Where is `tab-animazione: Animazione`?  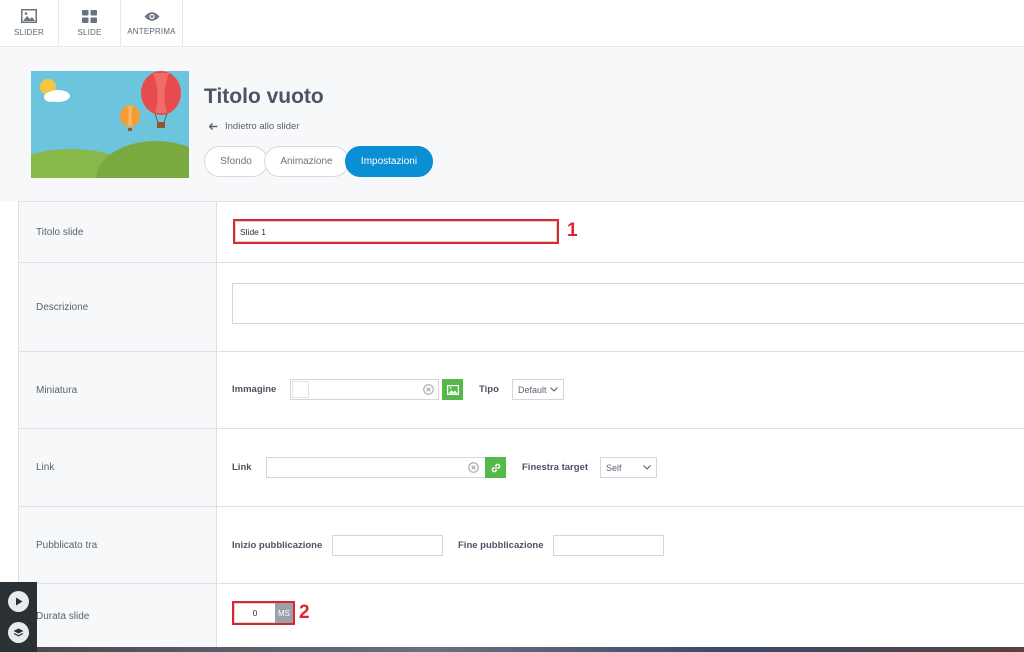
tab-animazione: Animazione is located at coordinates (306, 161).